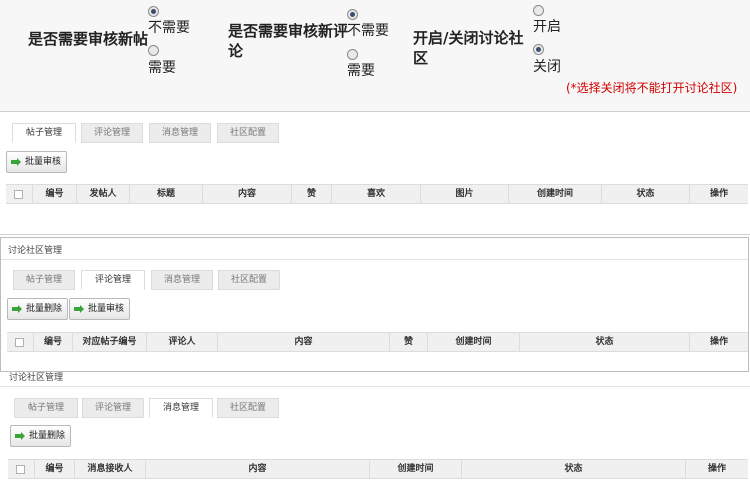 The width and height of the screenshot is (750, 504). I want to click on col-post-id: 对应帖子编号, so click(110, 342).